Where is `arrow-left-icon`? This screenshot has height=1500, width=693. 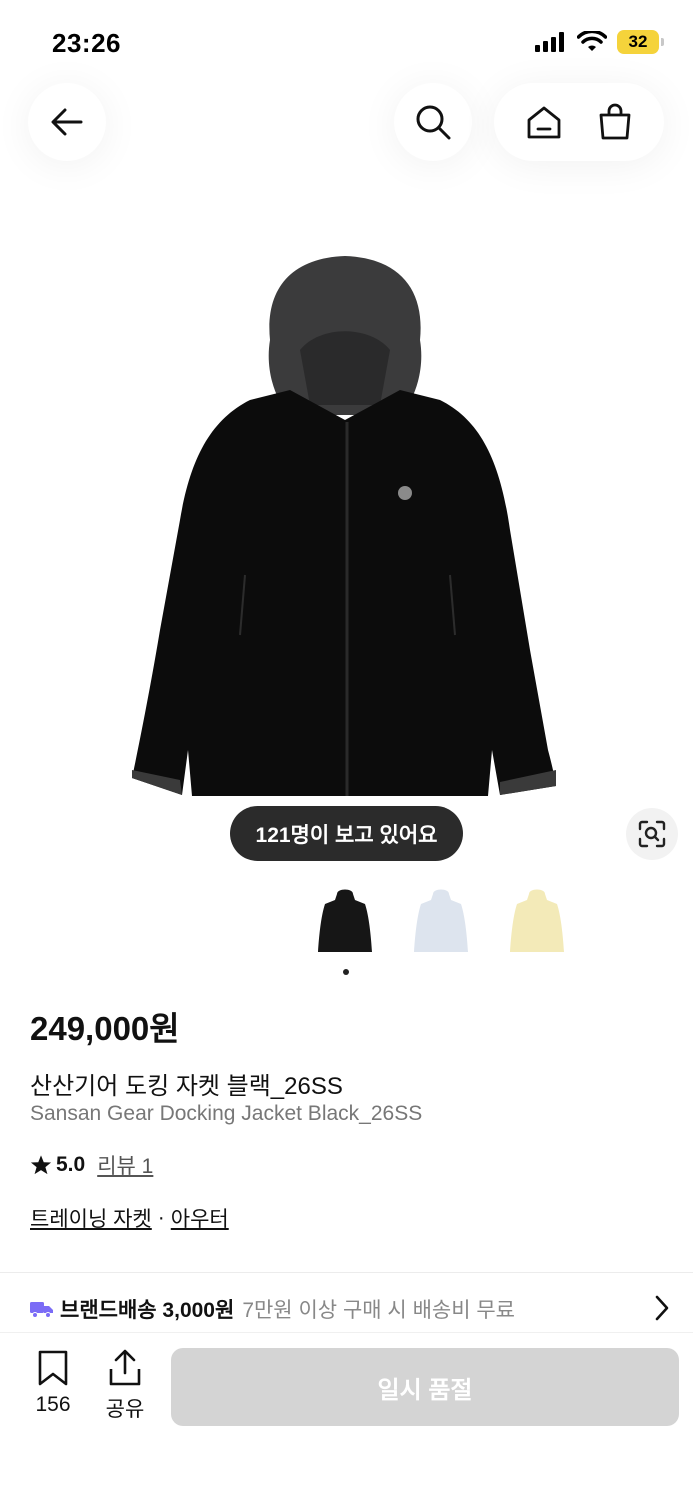 arrow-left-icon is located at coordinates (67, 122).